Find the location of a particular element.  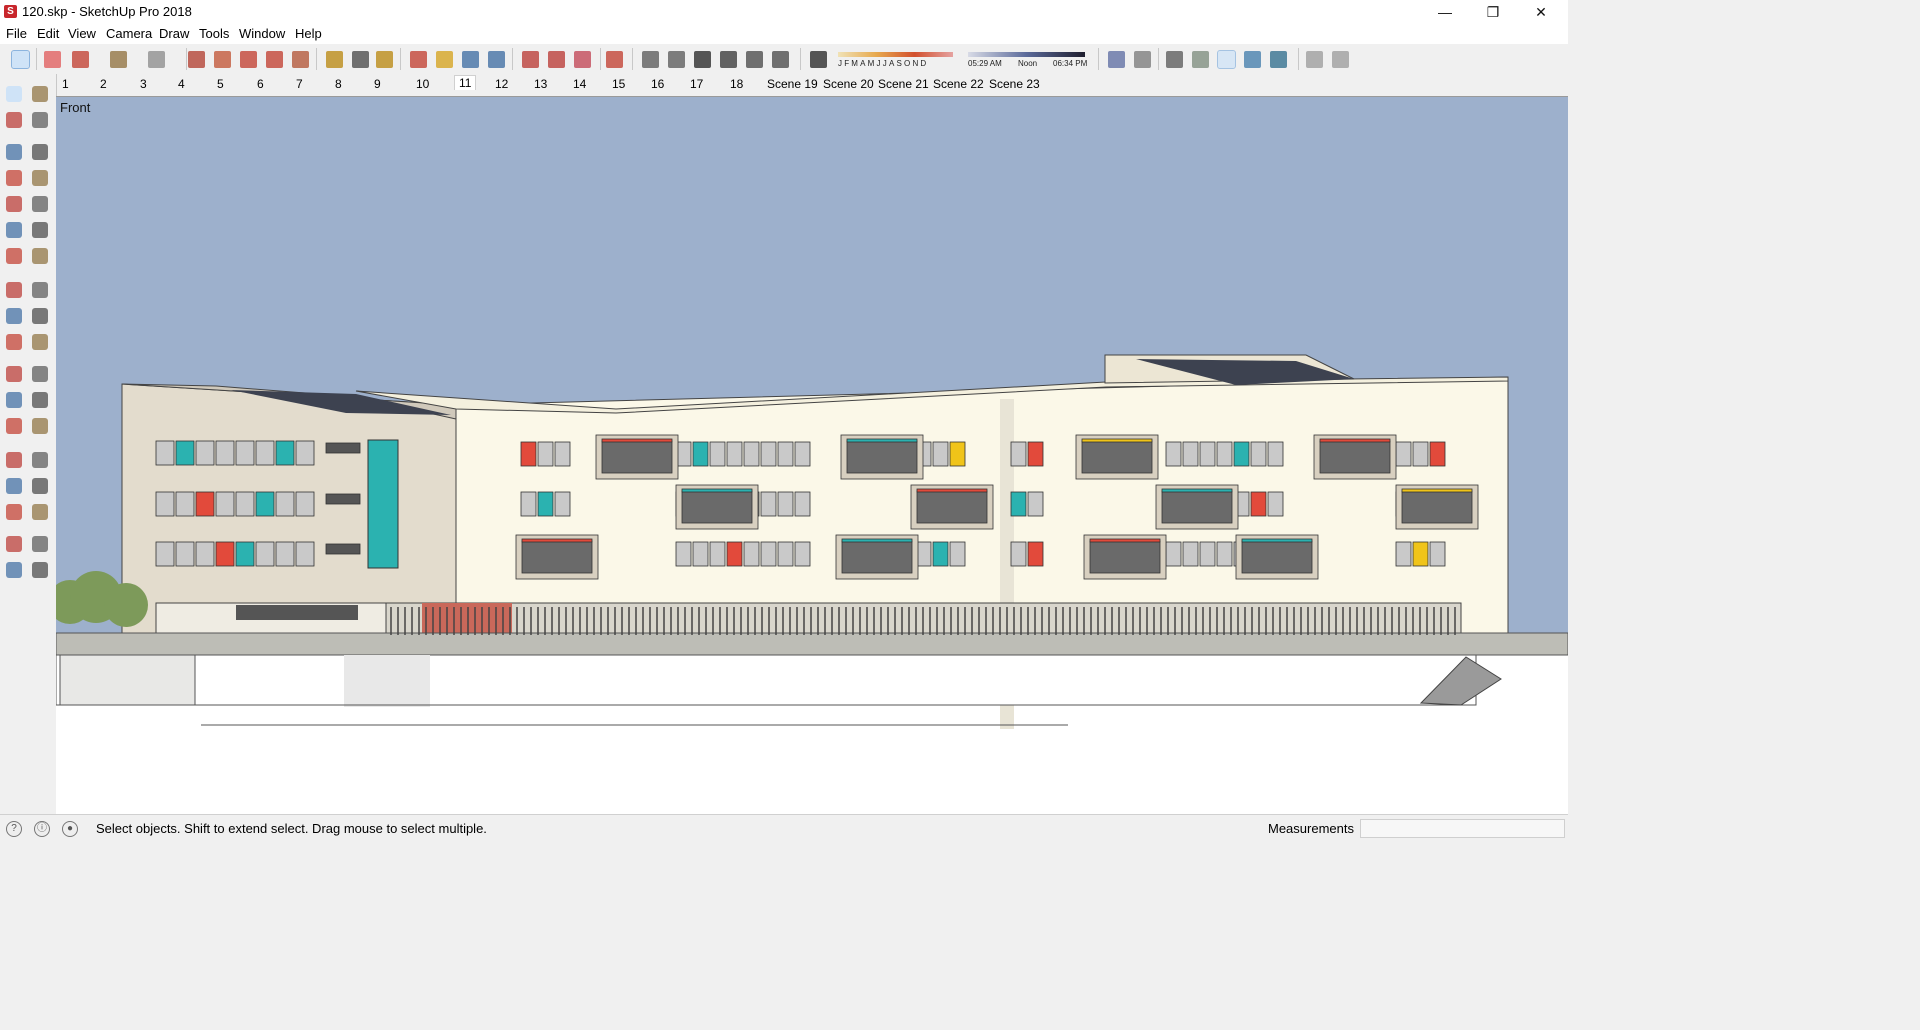

zoom-icon is located at coordinates (470, 59).